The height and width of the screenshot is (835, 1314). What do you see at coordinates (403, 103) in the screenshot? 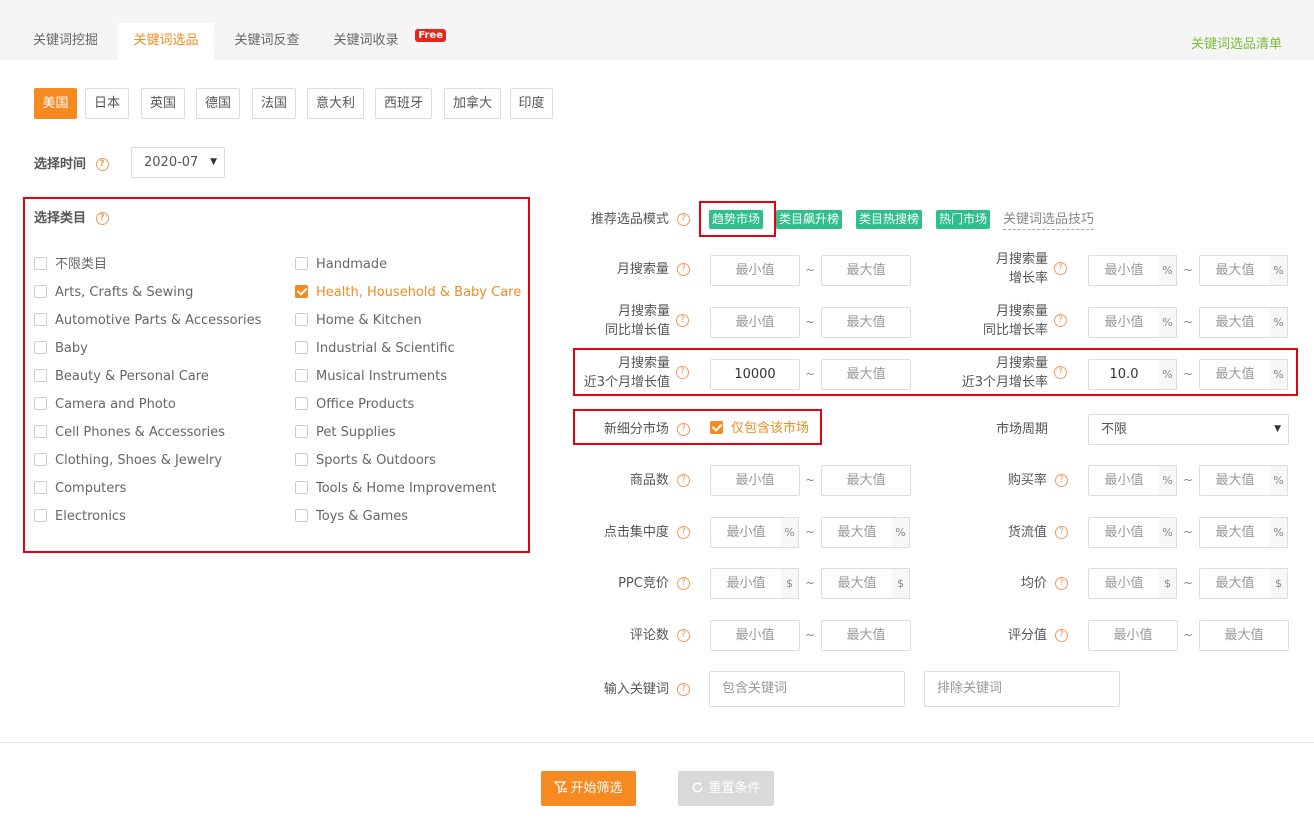
I see `country-es-button: 西班牙` at bounding box center [403, 103].